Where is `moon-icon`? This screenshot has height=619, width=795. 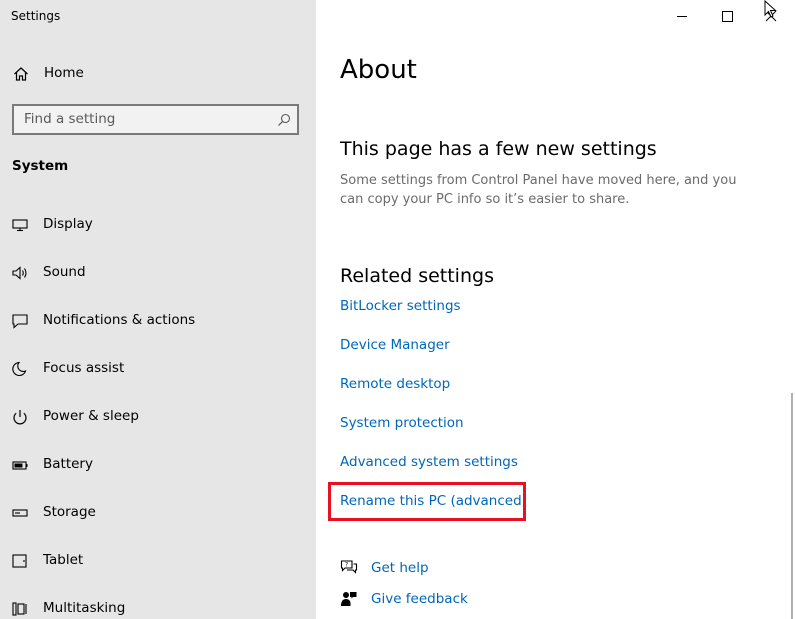
moon-icon is located at coordinates (20, 369).